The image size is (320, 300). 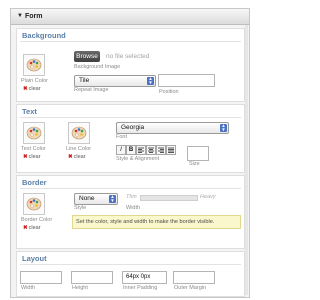 What do you see at coordinates (208, 197) in the screenshot?
I see `heavy-label: Heavy` at bounding box center [208, 197].